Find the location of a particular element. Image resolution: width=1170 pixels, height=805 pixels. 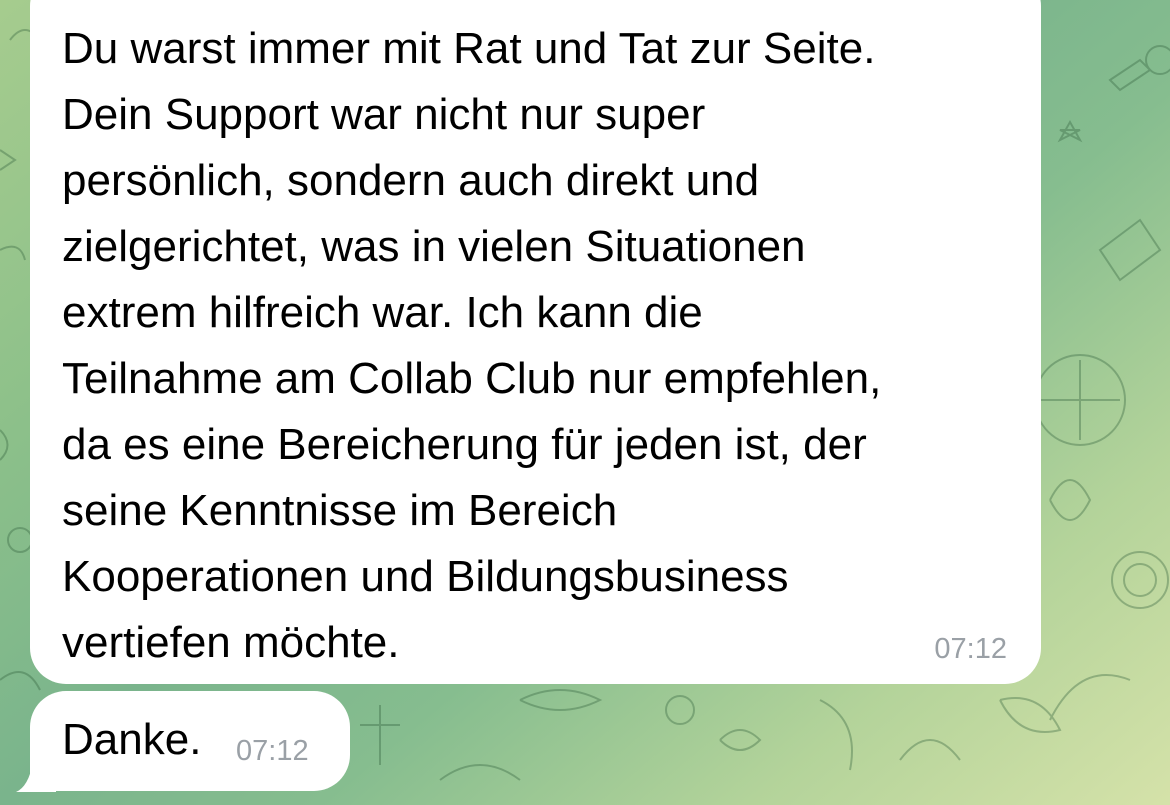

message-bubble: Danke. 07:12 is located at coordinates (190, 741).